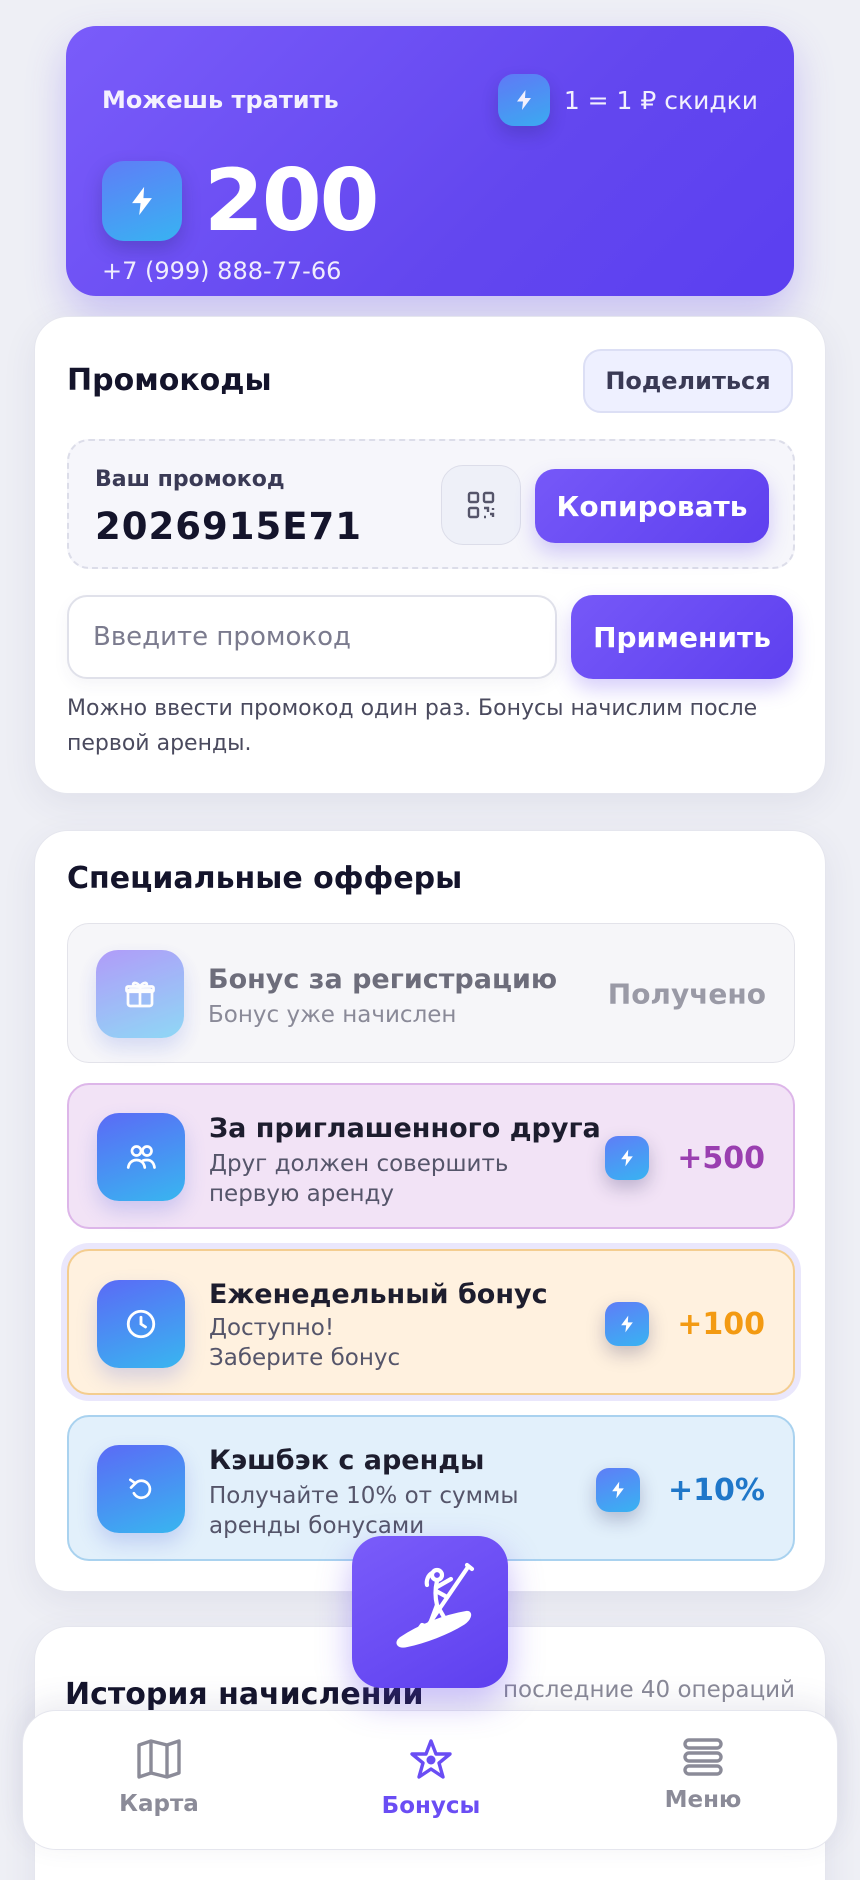 The height and width of the screenshot is (1880, 860). I want to click on rate-info: 1 = 1 ₽ скидки, so click(627, 100).